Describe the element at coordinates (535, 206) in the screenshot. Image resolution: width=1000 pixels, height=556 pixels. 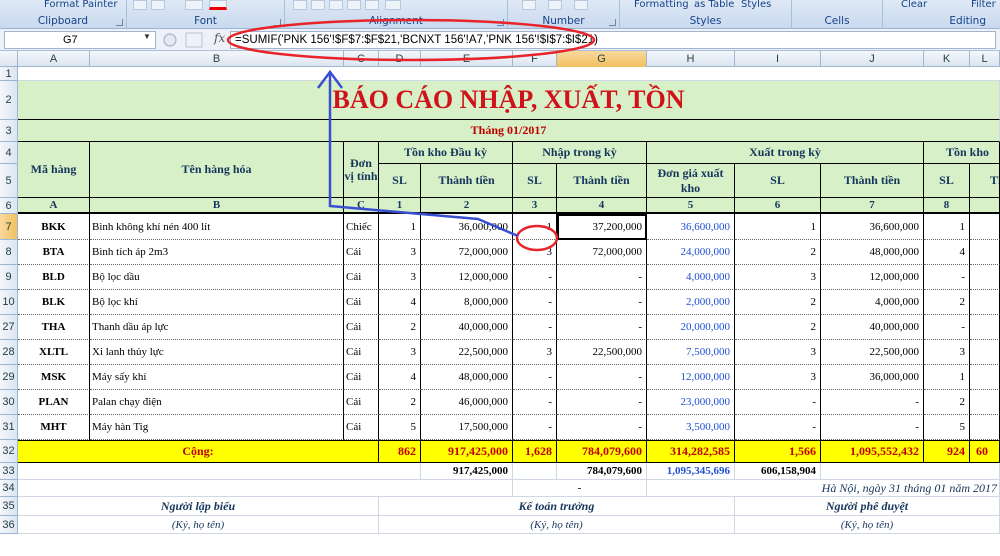
I see `index-cell: 3` at that location.